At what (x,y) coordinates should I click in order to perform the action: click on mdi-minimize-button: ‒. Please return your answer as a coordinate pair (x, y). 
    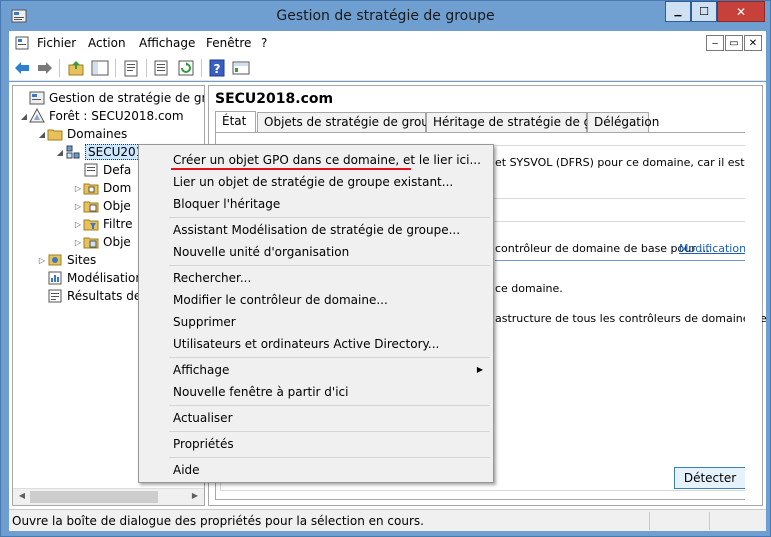
    Looking at the image, I should click on (715, 43).